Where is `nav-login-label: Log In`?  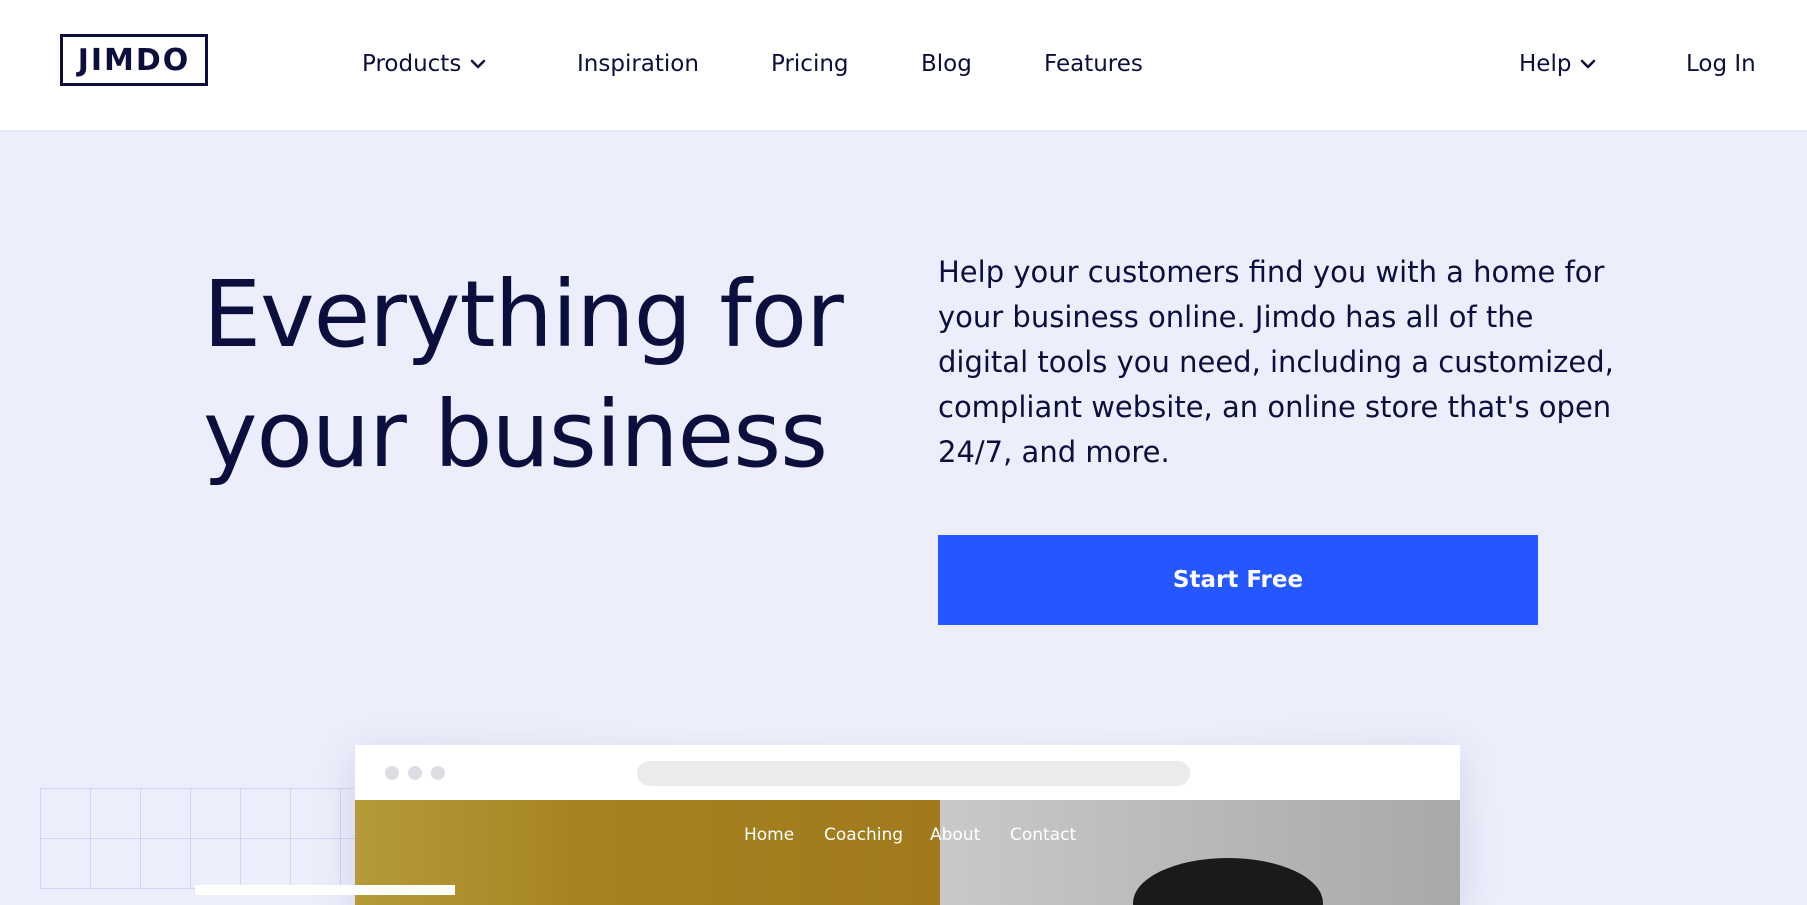
nav-login-label: Log In is located at coordinates (1721, 64).